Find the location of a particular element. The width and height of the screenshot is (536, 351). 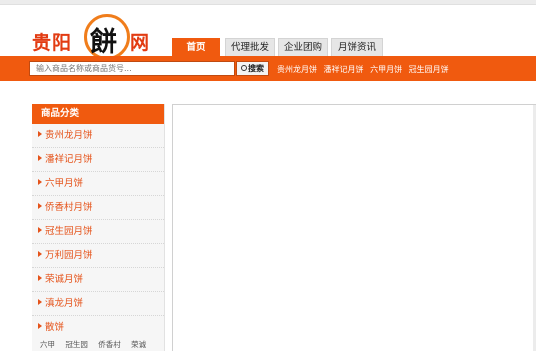

tab-agent-wholesale: 代理批发 is located at coordinates (250, 47).